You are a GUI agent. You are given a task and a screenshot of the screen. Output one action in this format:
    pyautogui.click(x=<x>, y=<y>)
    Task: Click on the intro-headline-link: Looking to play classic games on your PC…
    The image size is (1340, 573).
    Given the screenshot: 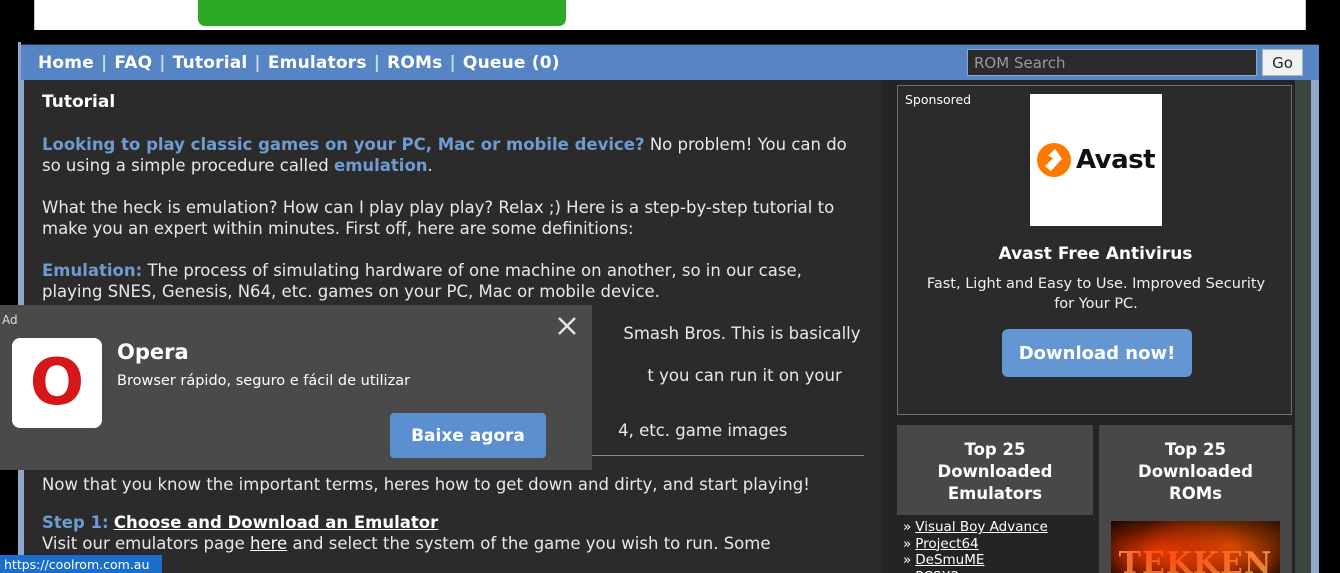 What is the action you would take?
    pyautogui.click(x=343, y=144)
    